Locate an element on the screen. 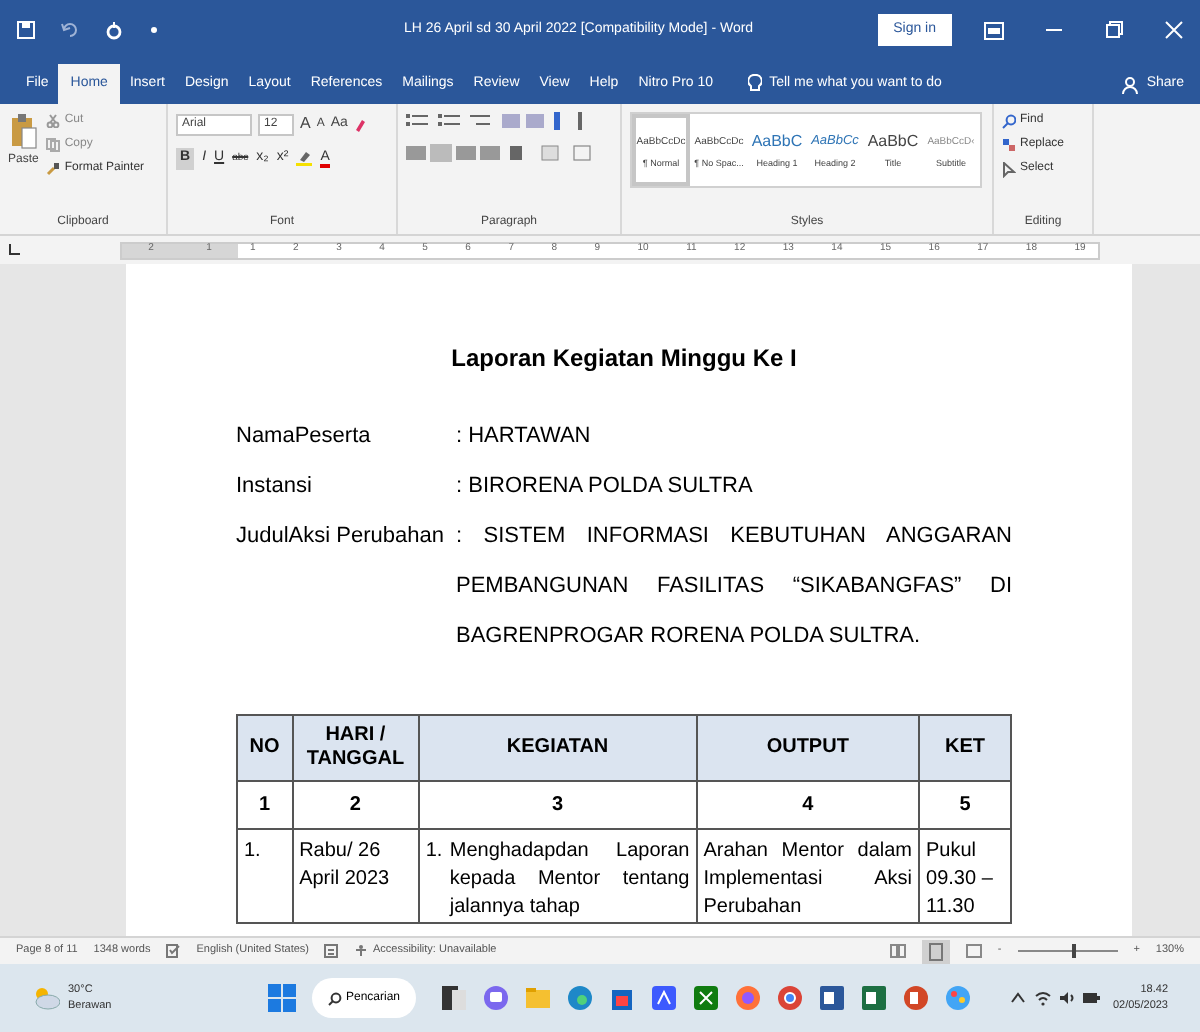  person-icon is located at coordinates (1130, 84).